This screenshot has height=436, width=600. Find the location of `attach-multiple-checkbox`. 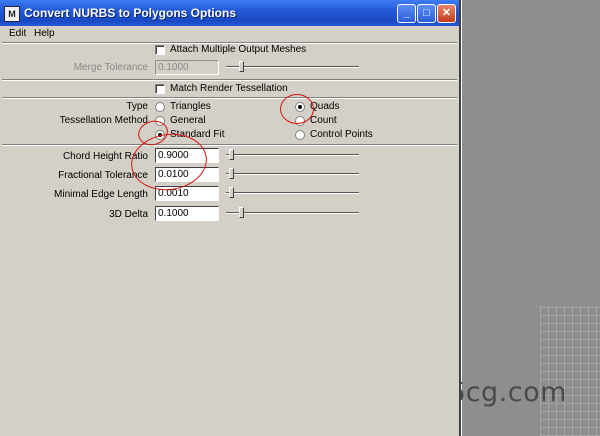

attach-multiple-checkbox is located at coordinates (160, 50).